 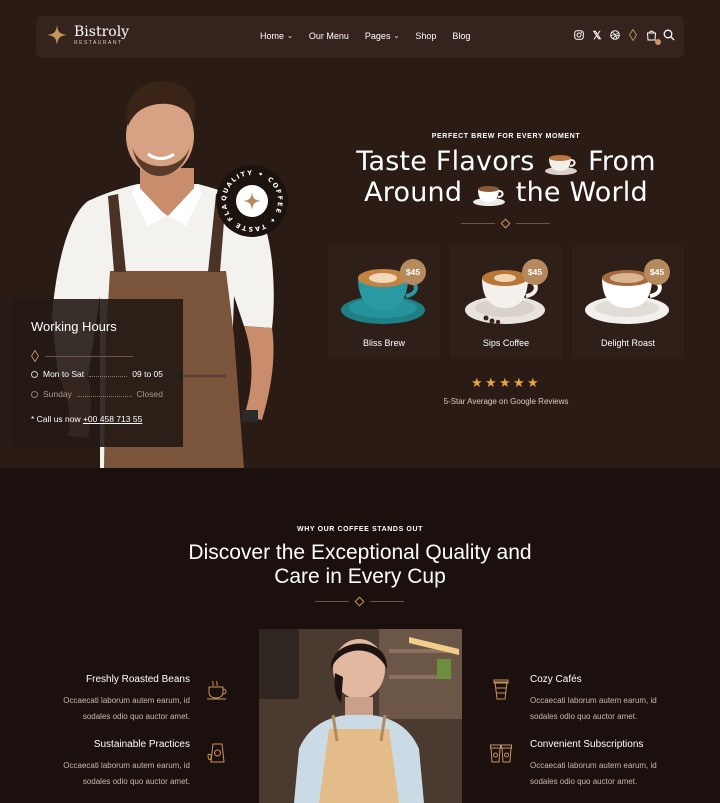 What do you see at coordinates (360, 552) in the screenshot?
I see `section-title-line: Discover the Exceptional Quality and` at bounding box center [360, 552].